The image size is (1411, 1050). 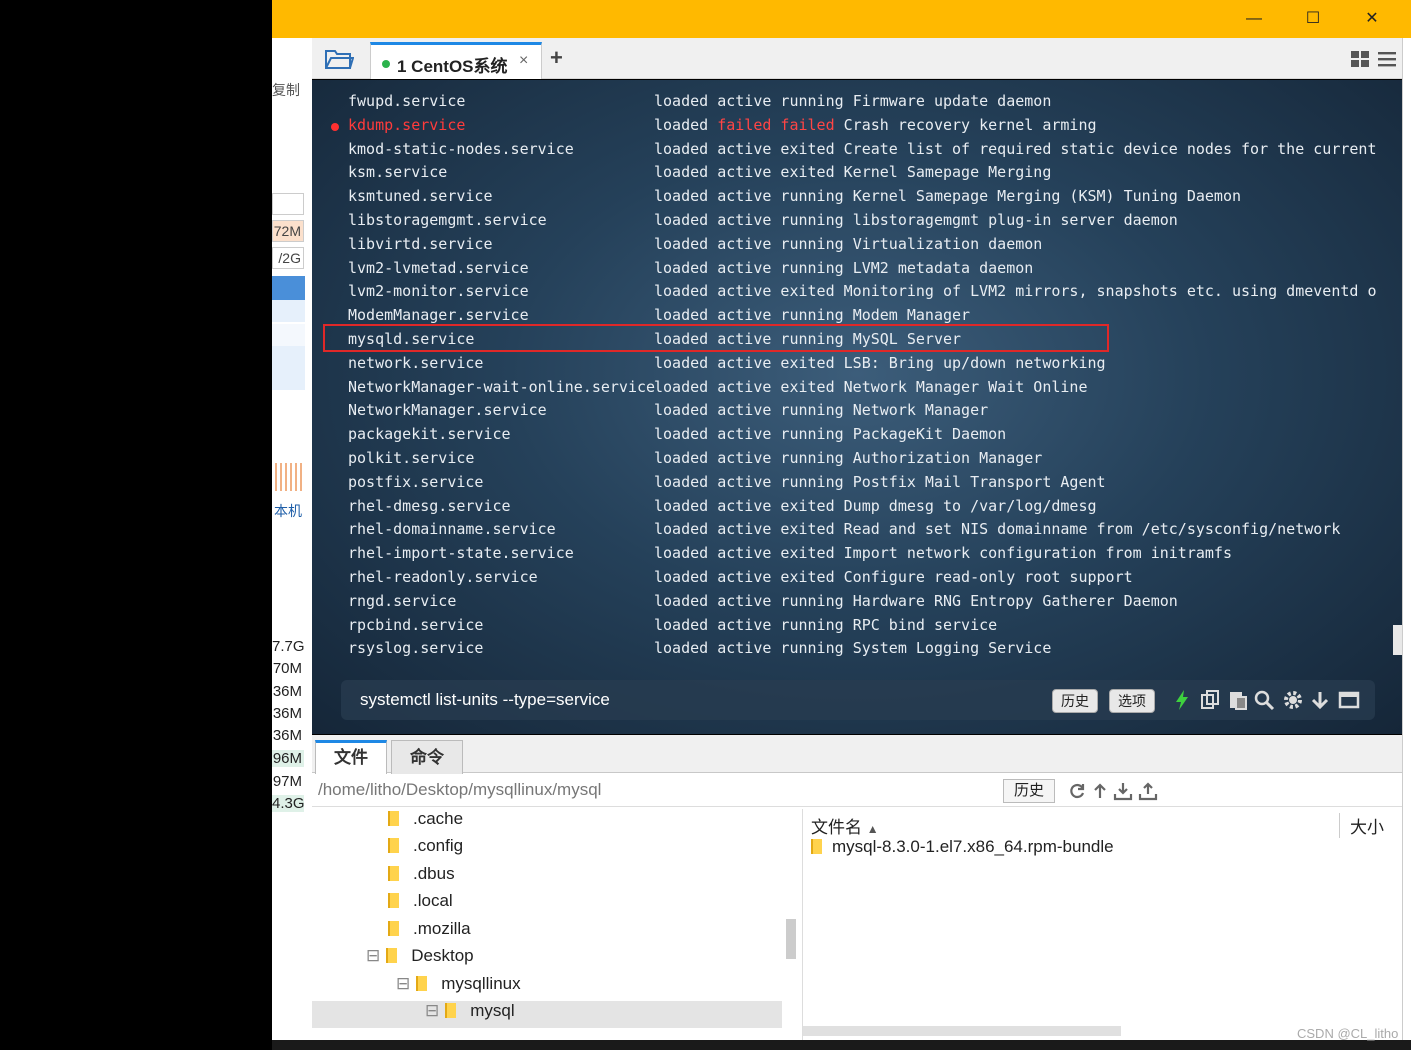 I want to click on open-folder-icon, so click(x=339, y=59).